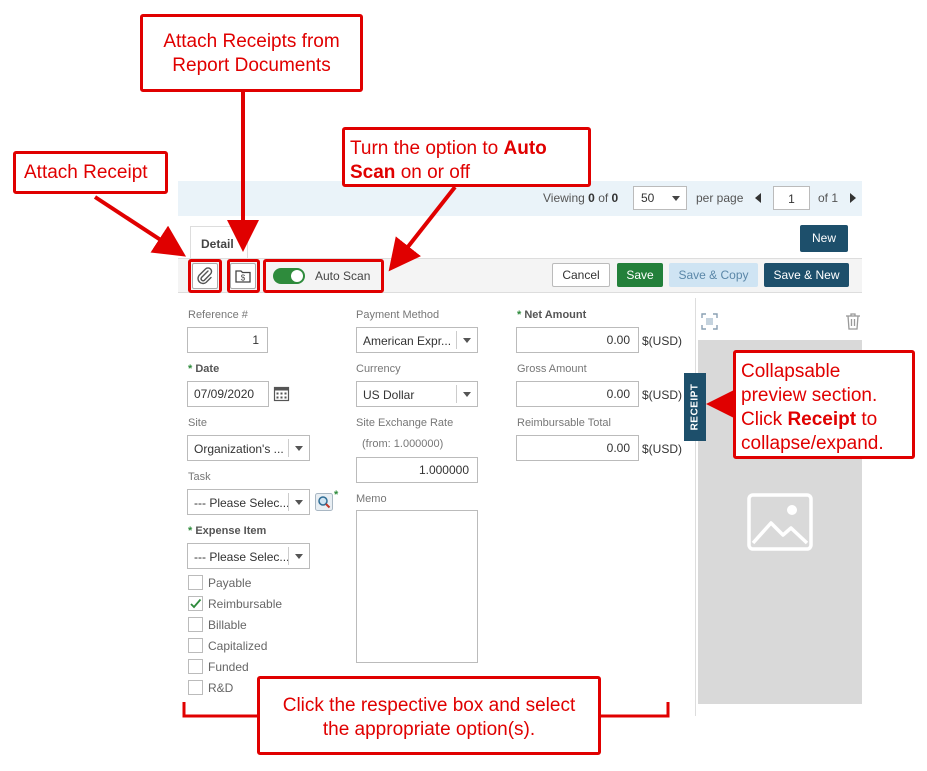 This screenshot has height=771, width=927. What do you see at coordinates (251, 53) in the screenshot?
I see `callout-attach-from-documents: Attach Receipts from Report Documents` at bounding box center [251, 53].